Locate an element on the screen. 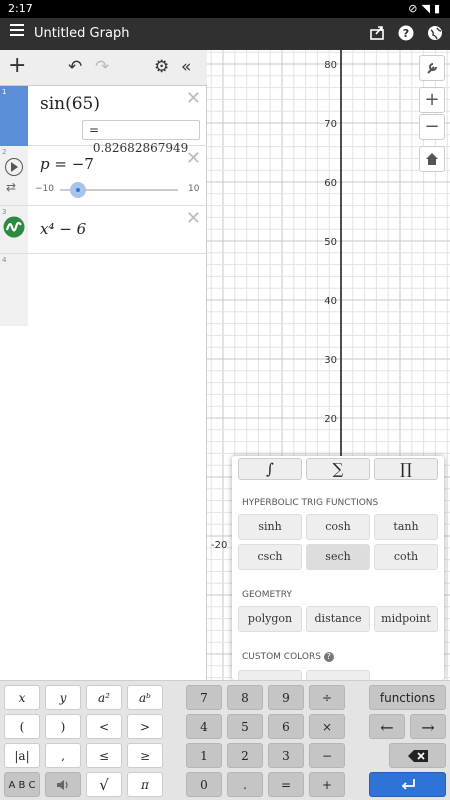 The height and width of the screenshot is (800, 450). globe-icon is located at coordinates (435, 34).